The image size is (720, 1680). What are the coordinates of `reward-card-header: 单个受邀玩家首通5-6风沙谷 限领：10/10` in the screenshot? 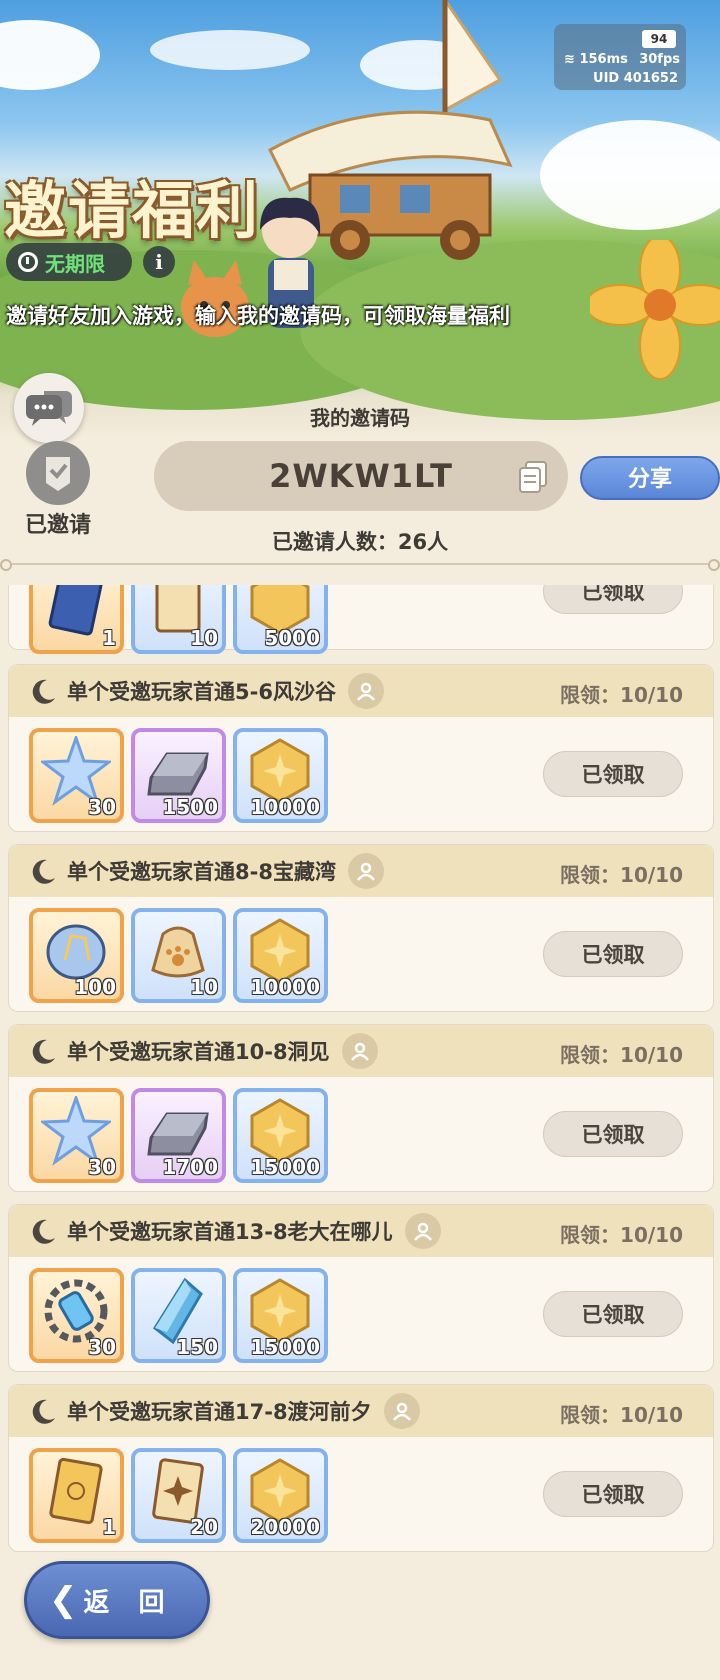 It's located at (361, 691).